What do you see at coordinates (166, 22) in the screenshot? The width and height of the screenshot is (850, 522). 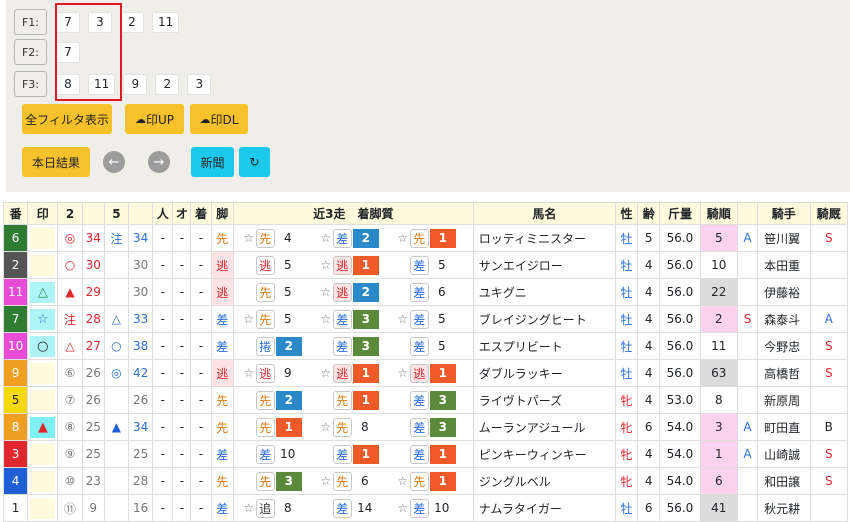 I see `filter-chip: 11` at bounding box center [166, 22].